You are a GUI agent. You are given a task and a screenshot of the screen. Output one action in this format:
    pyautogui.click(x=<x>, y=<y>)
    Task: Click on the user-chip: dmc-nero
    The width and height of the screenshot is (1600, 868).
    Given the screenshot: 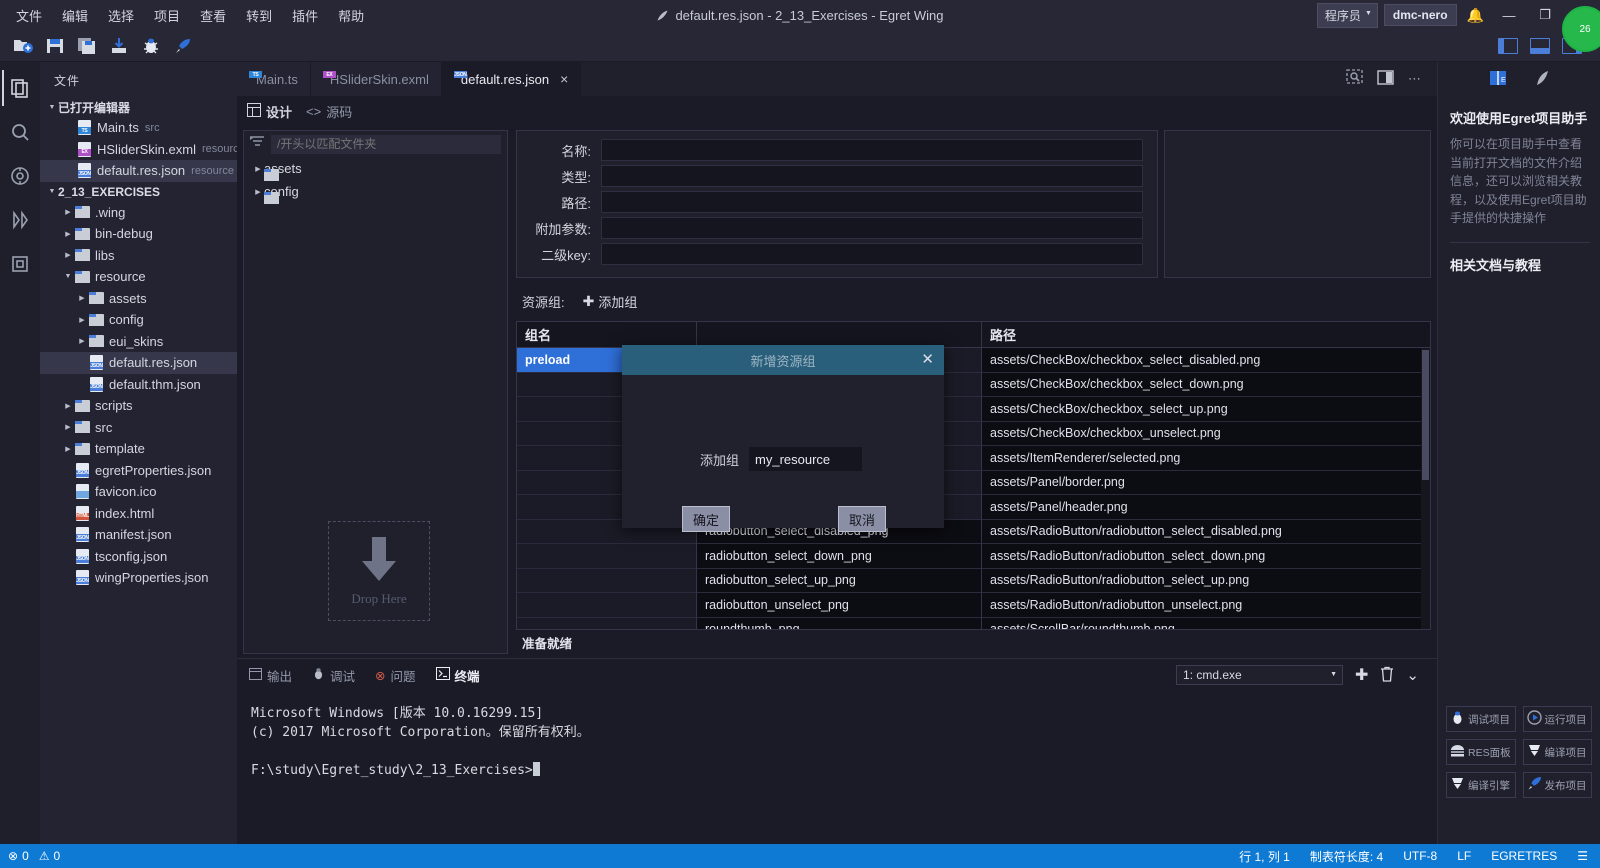 What is the action you would take?
    pyautogui.click(x=1420, y=15)
    